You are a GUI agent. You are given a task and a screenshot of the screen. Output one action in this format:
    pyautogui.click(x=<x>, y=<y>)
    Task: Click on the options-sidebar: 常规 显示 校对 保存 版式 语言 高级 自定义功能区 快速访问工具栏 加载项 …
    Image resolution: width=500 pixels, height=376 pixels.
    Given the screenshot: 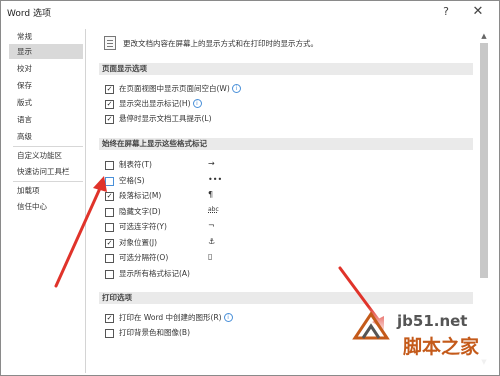 What is the action you would take?
    pyautogui.click(x=47, y=201)
    